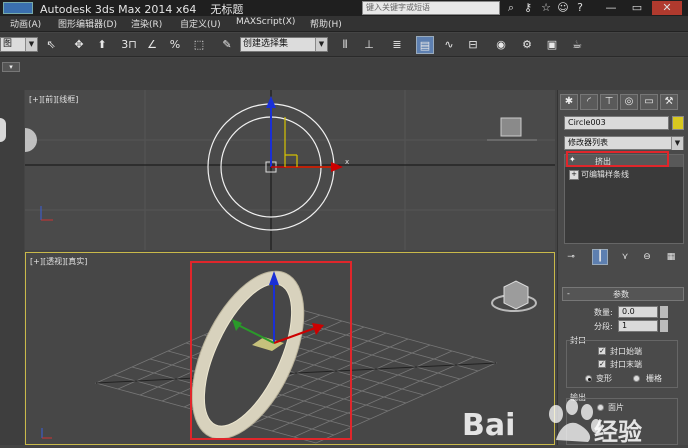 This screenshot has height=448, width=688. Describe the element at coordinates (611, 8) in the screenshot. I see `minimize-button: —` at that location.